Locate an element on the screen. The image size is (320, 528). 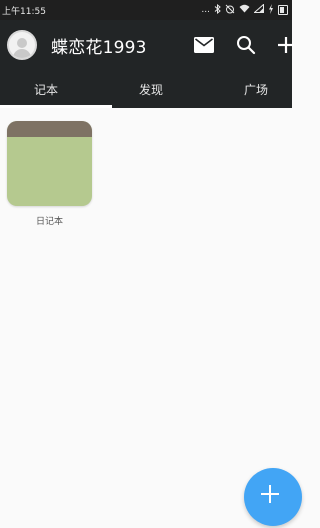
bluetooth-icon is located at coordinates (217, 10).